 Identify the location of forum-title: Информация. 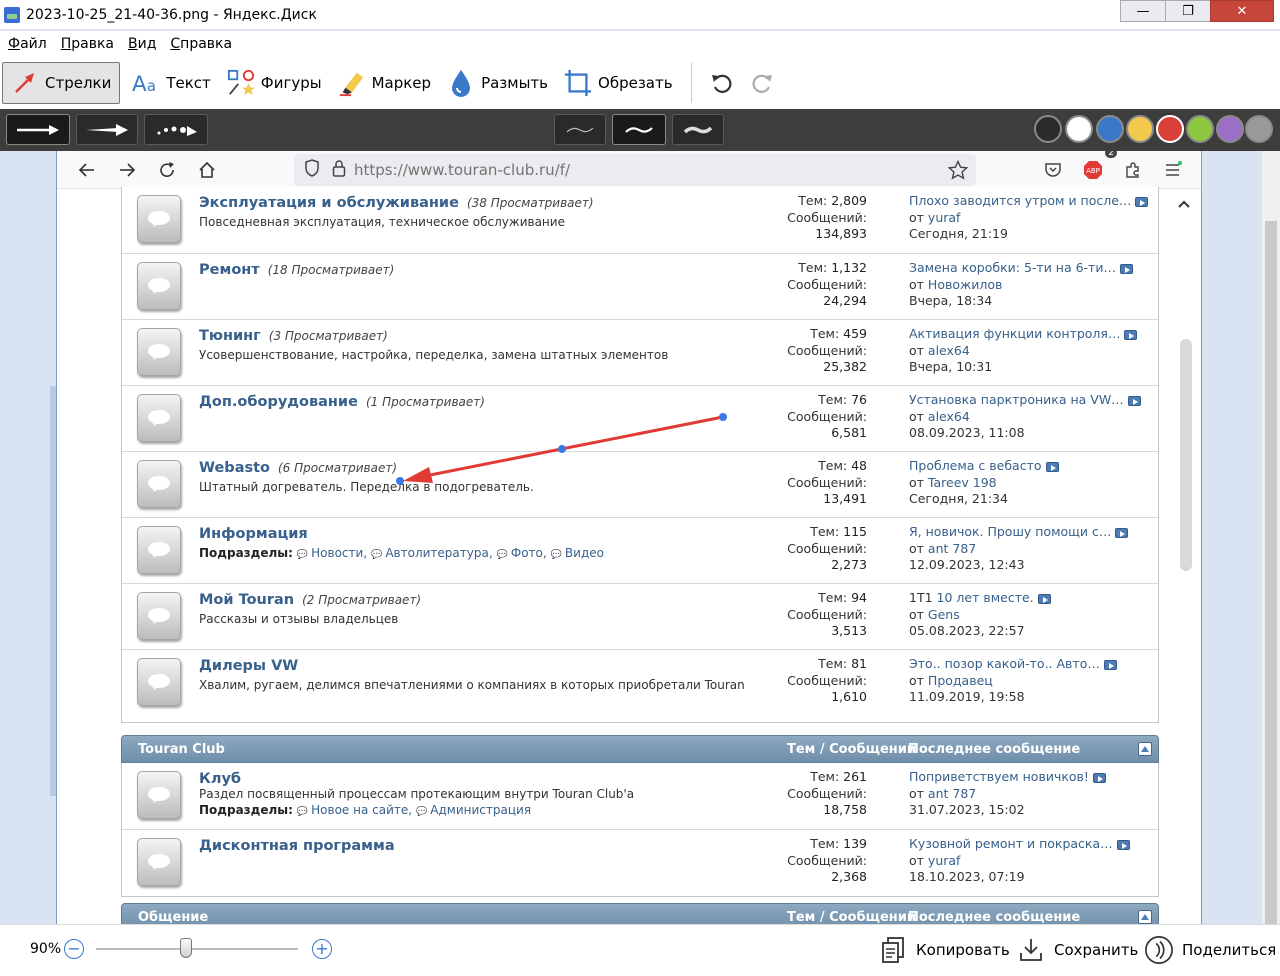
(253, 534).